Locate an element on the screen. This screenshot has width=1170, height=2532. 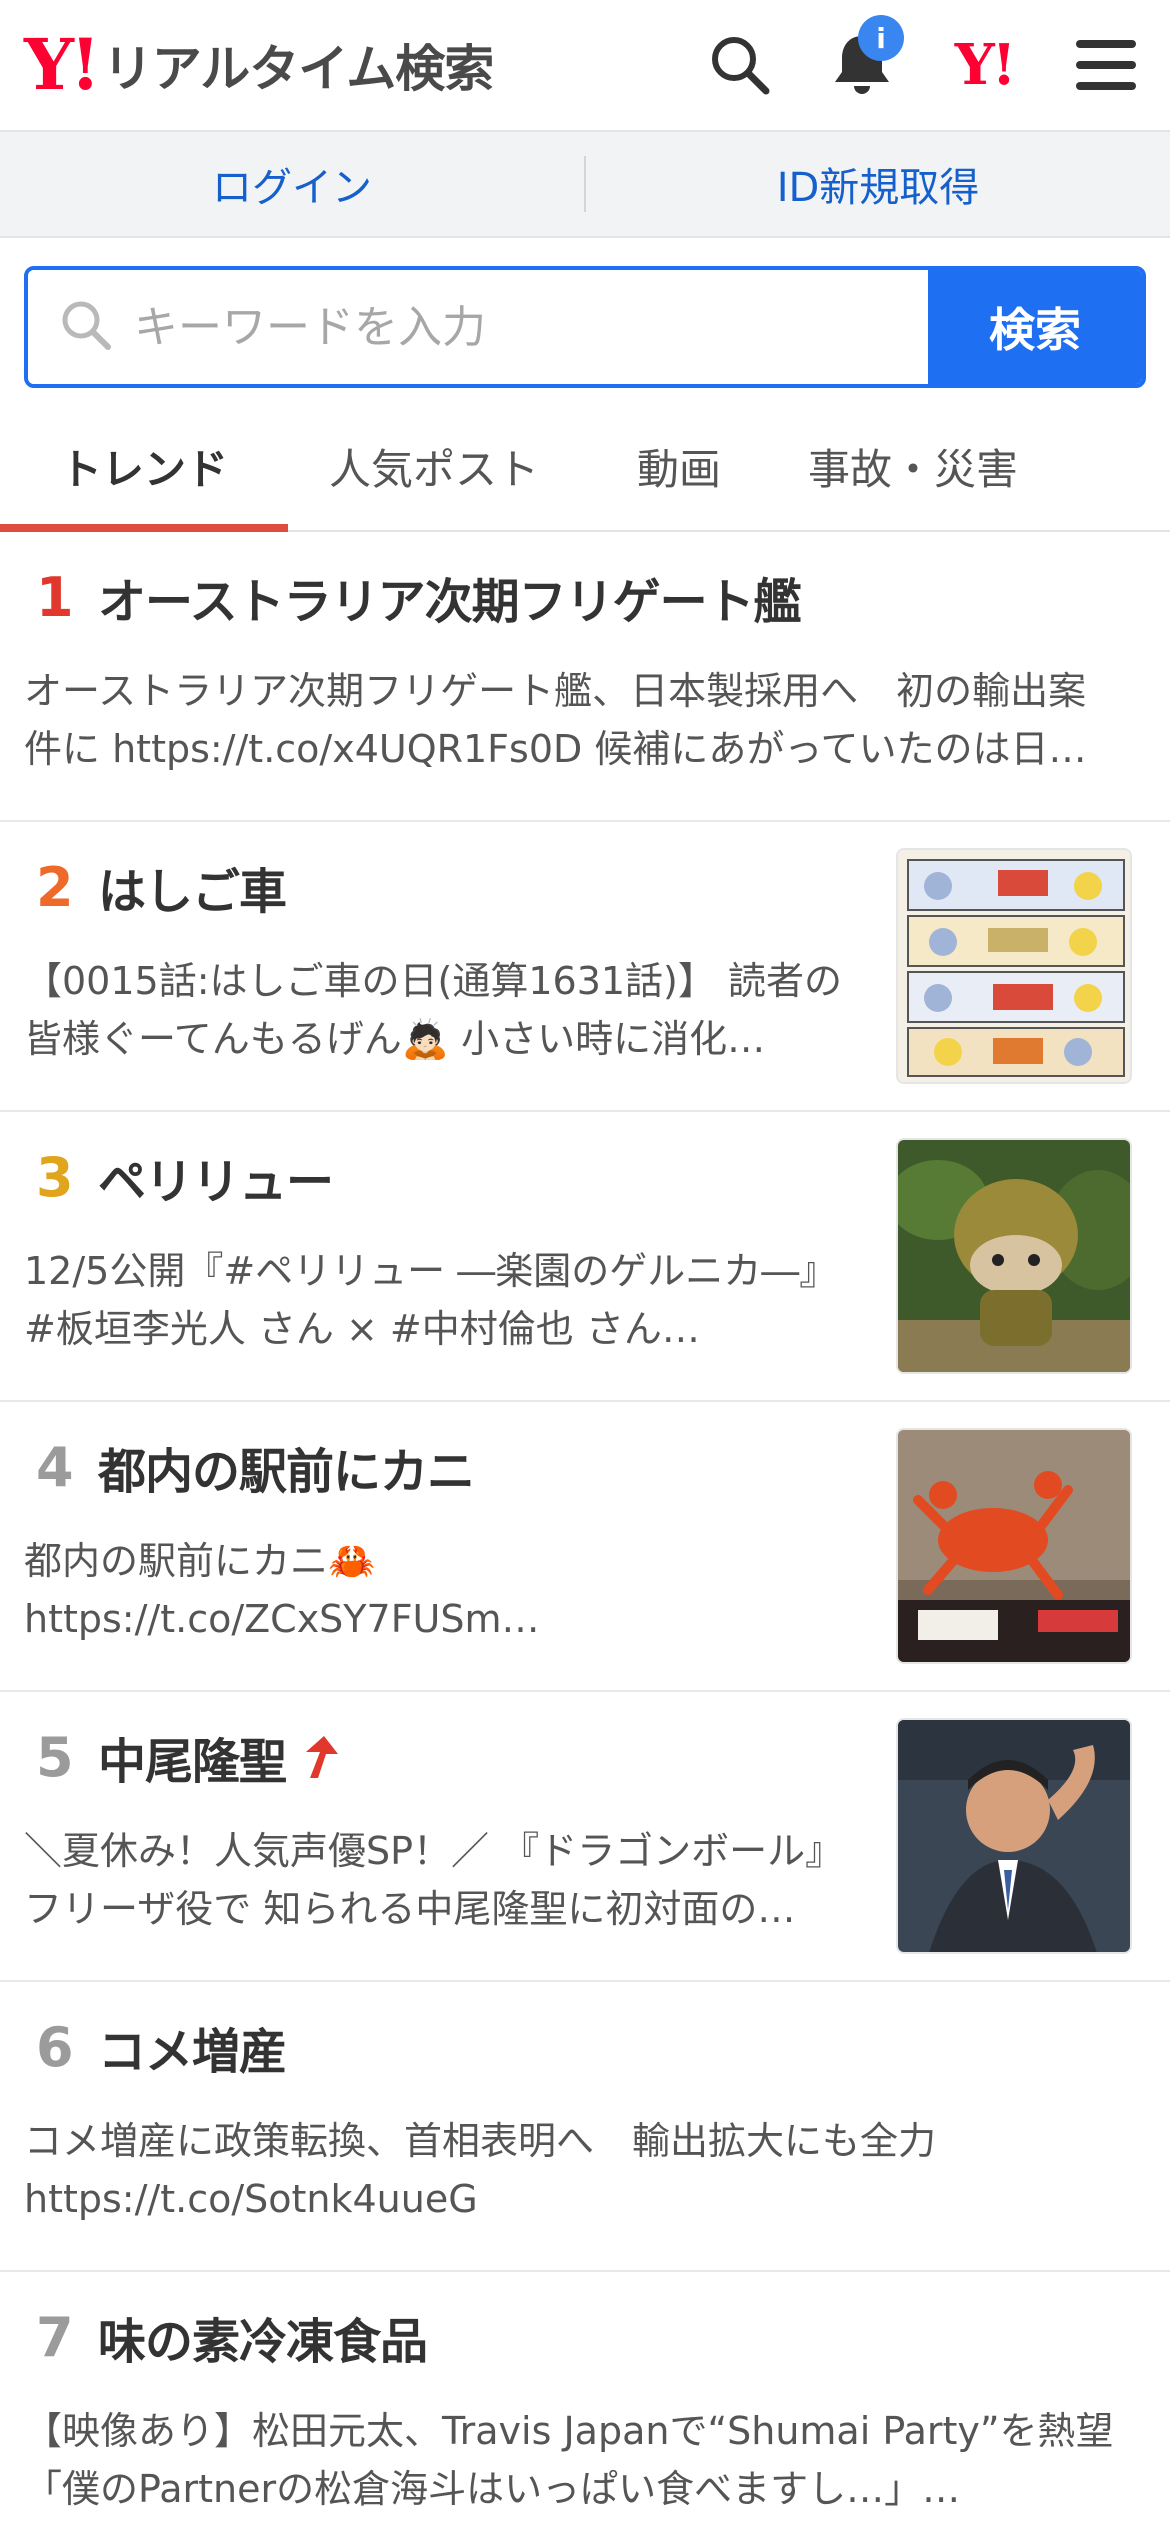
trend-rank: 3 is located at coordinates (55, 1177).